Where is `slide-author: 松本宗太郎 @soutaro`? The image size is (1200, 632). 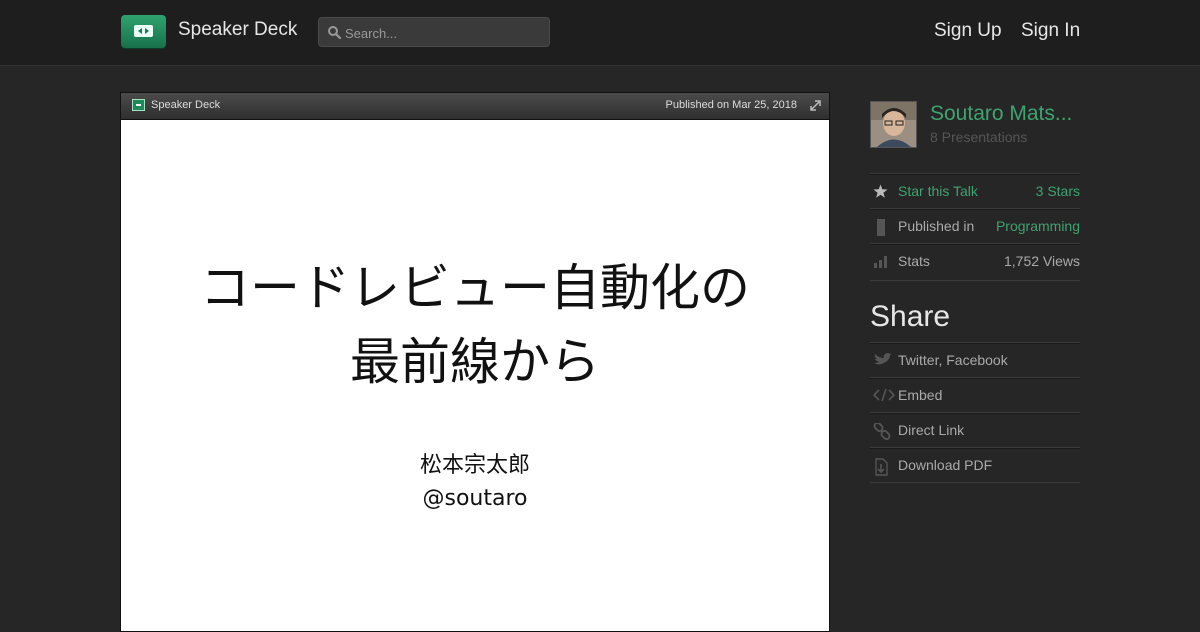
slide-author: 松本宗太郎 @soutaro is located at coordinates (475, 482).